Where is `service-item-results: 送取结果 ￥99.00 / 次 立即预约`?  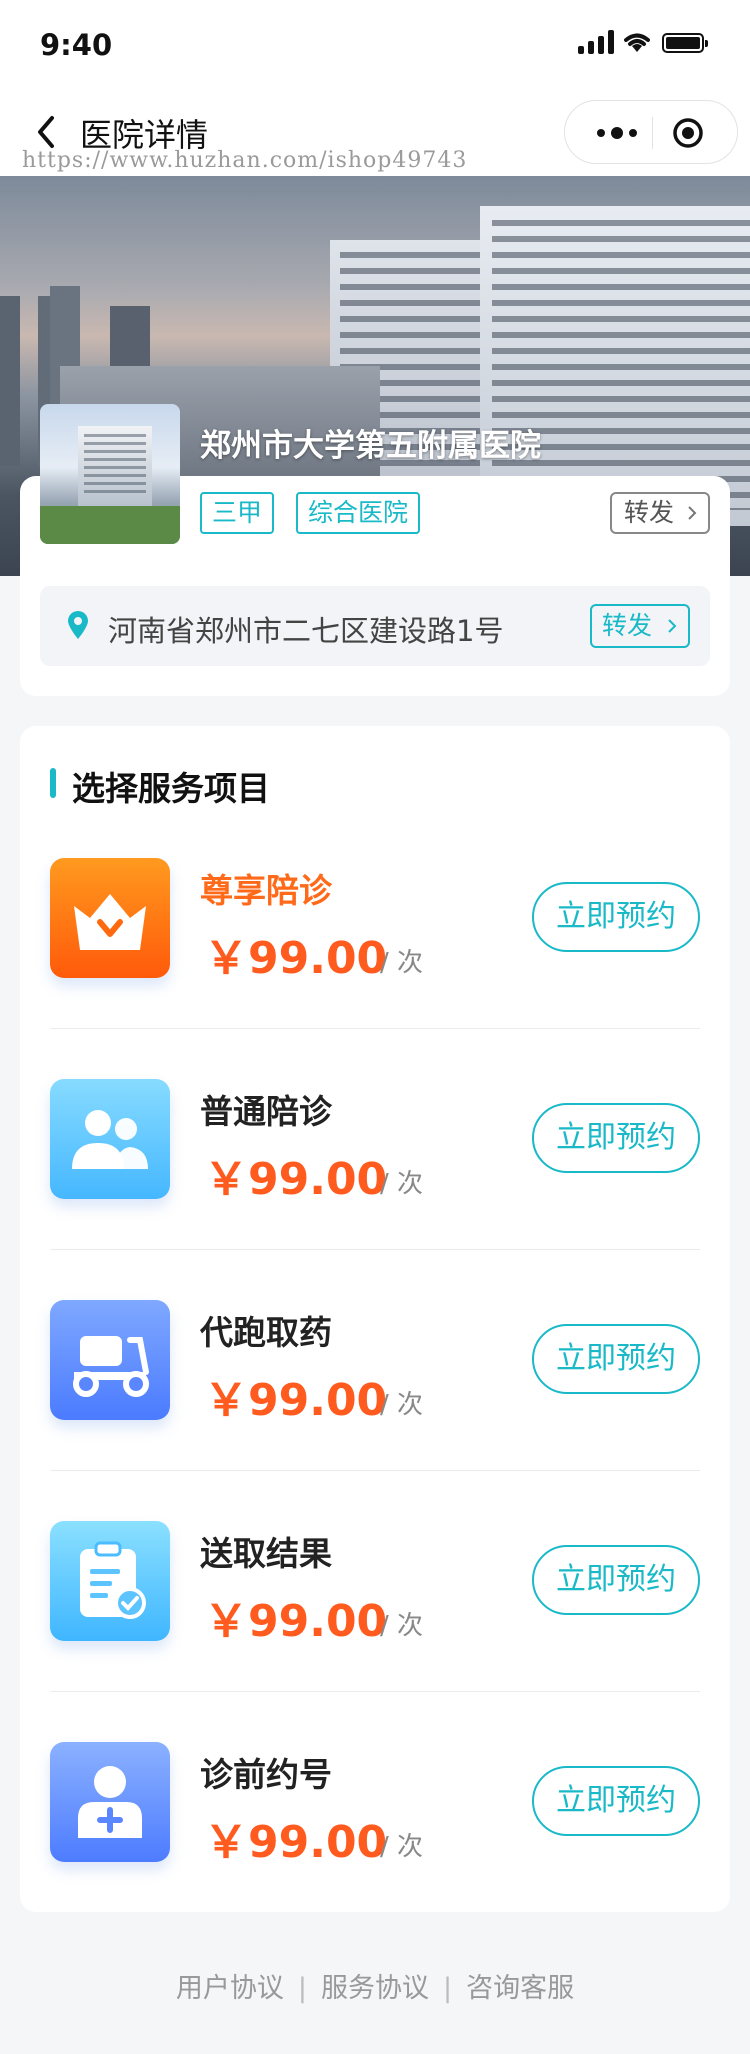
service-item-results: 送取结果 ￥99.00 / 次 立即预约 is located at coordinates (375, 1631).